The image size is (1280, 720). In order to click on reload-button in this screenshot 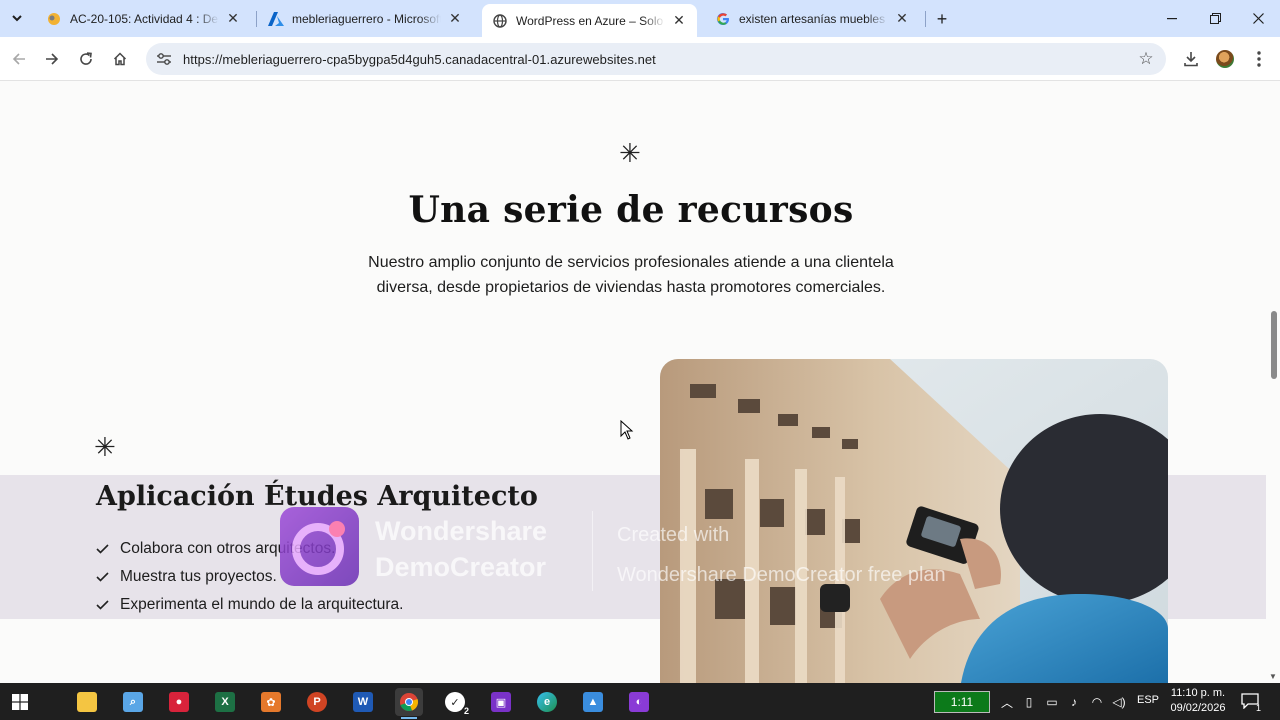, I will do `click(86, 59)`.